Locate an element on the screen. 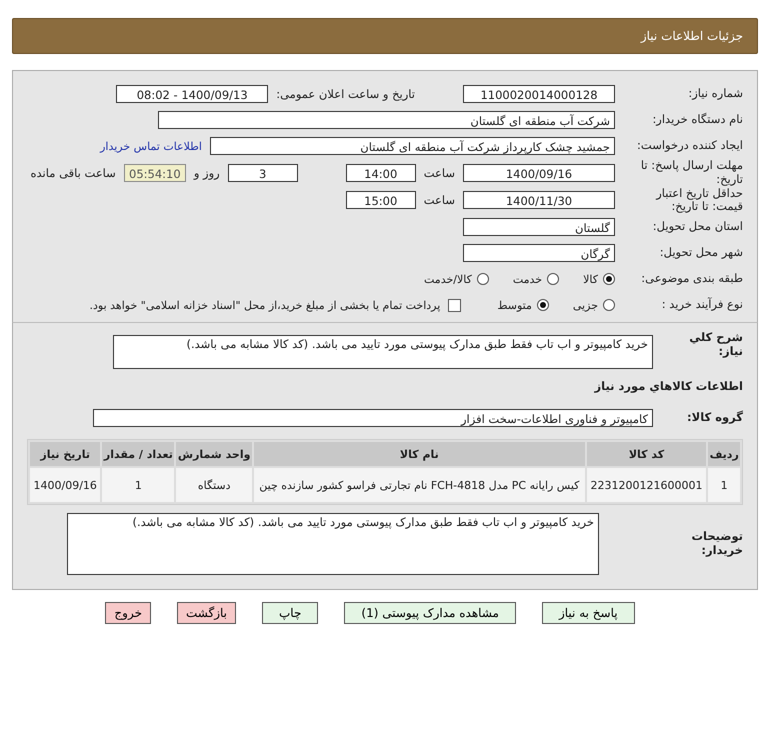 The image size is (770, 745). field-label: تاریخ و ساعت اعلان عمومی: is located at coordinates (345, 94).